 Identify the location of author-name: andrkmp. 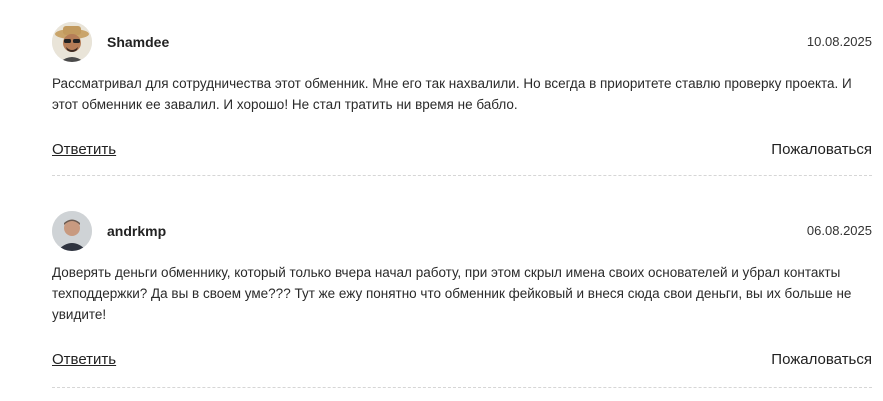
(137, 231).